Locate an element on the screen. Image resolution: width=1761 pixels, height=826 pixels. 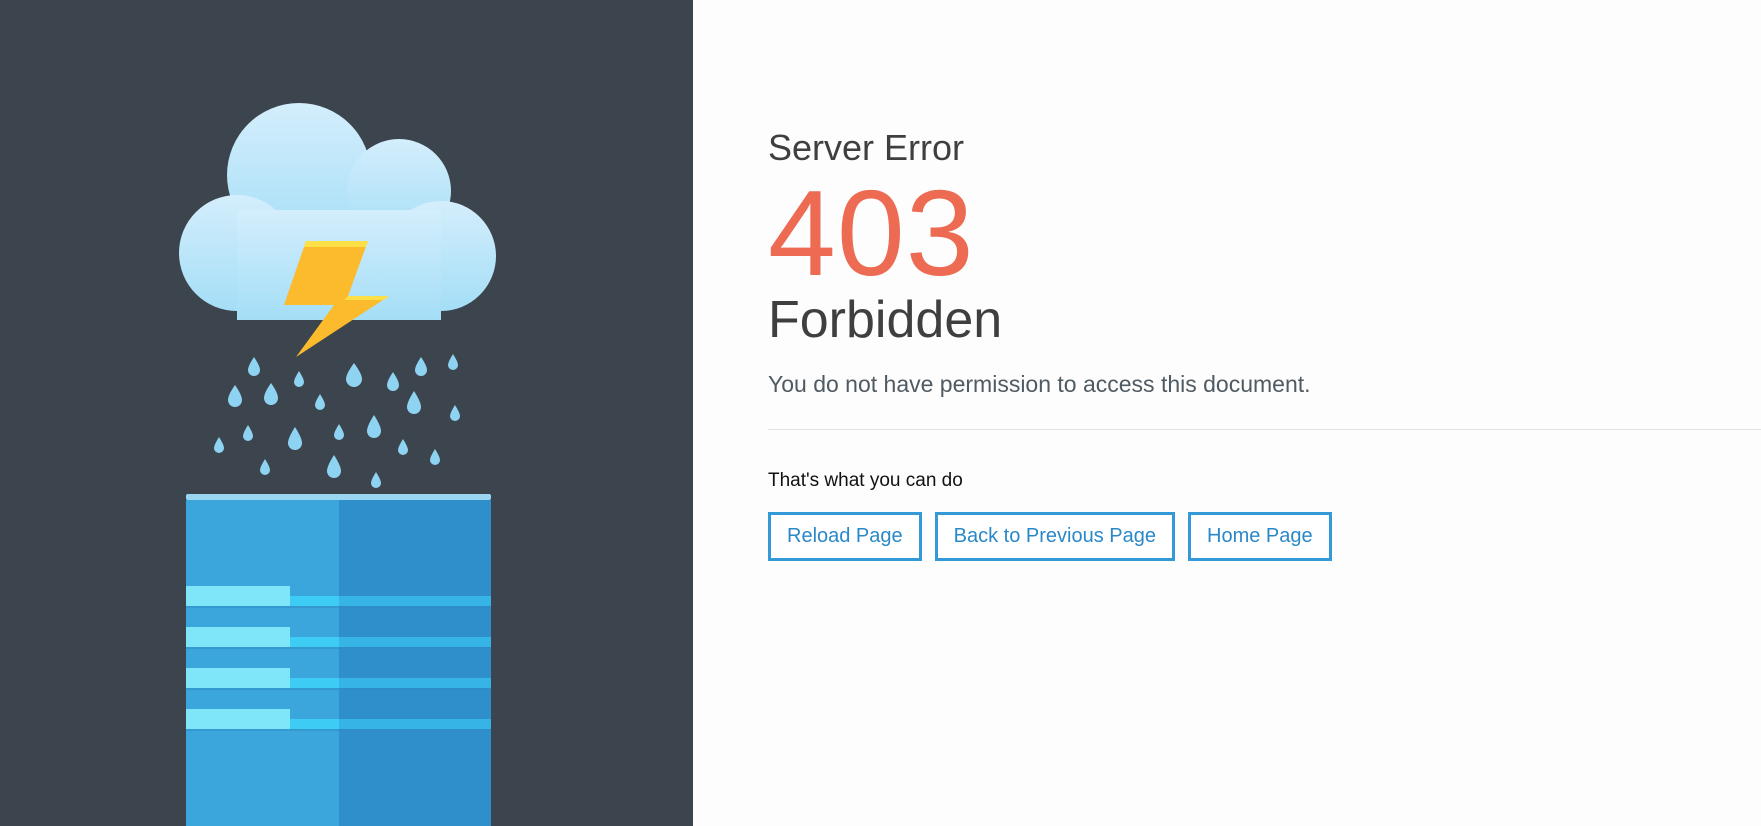
error-status: Forbidden is located at coordinates (885, 320).